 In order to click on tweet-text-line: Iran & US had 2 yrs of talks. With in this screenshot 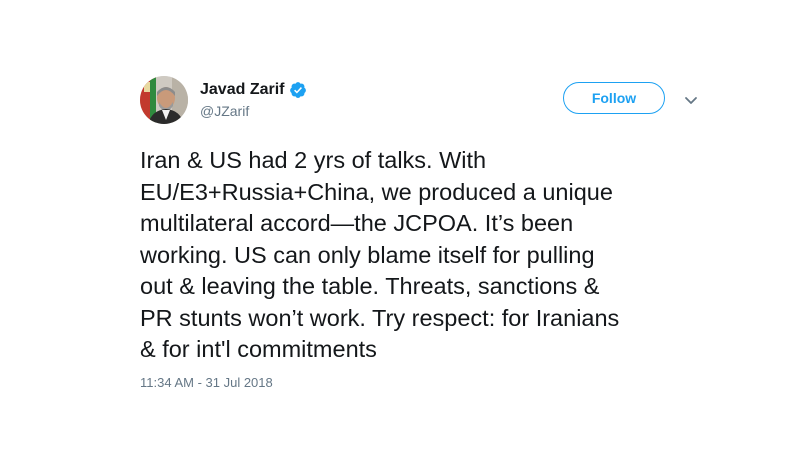, I will do `click(313, 160)`.